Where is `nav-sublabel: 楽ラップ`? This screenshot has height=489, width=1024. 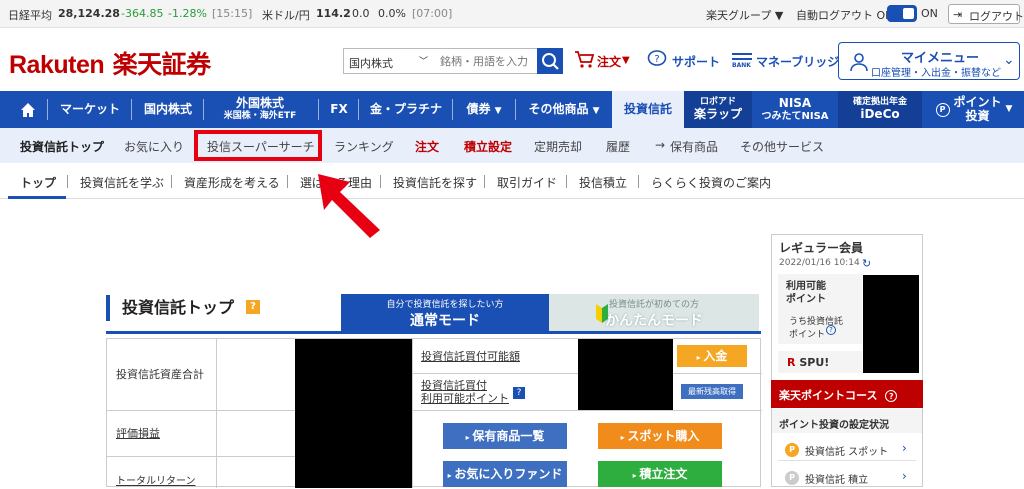
nav-sublabel: 楽ラップ is located at coordinates (717, 113).